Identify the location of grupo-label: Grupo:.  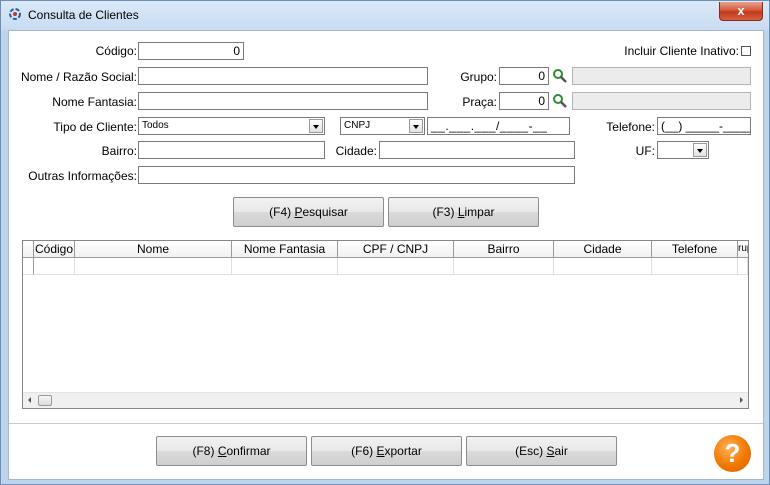
(478, 77).